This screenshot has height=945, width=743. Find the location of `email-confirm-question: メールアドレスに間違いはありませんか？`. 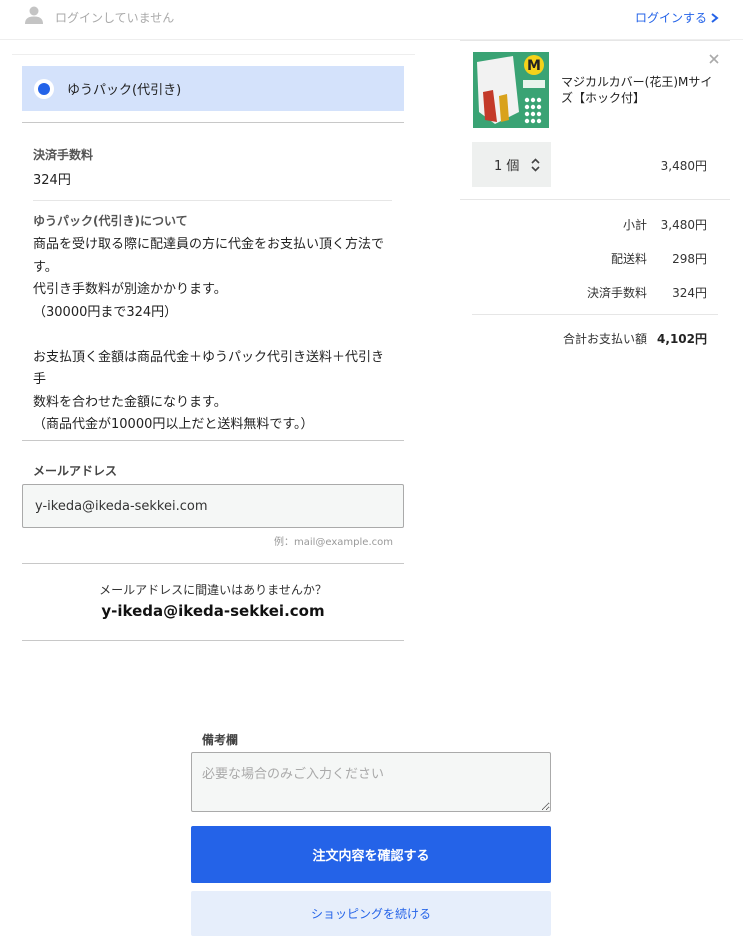

email-confirm-question: メールアドレスに間違いはありませんか？ is located at coordinates (213, 590).